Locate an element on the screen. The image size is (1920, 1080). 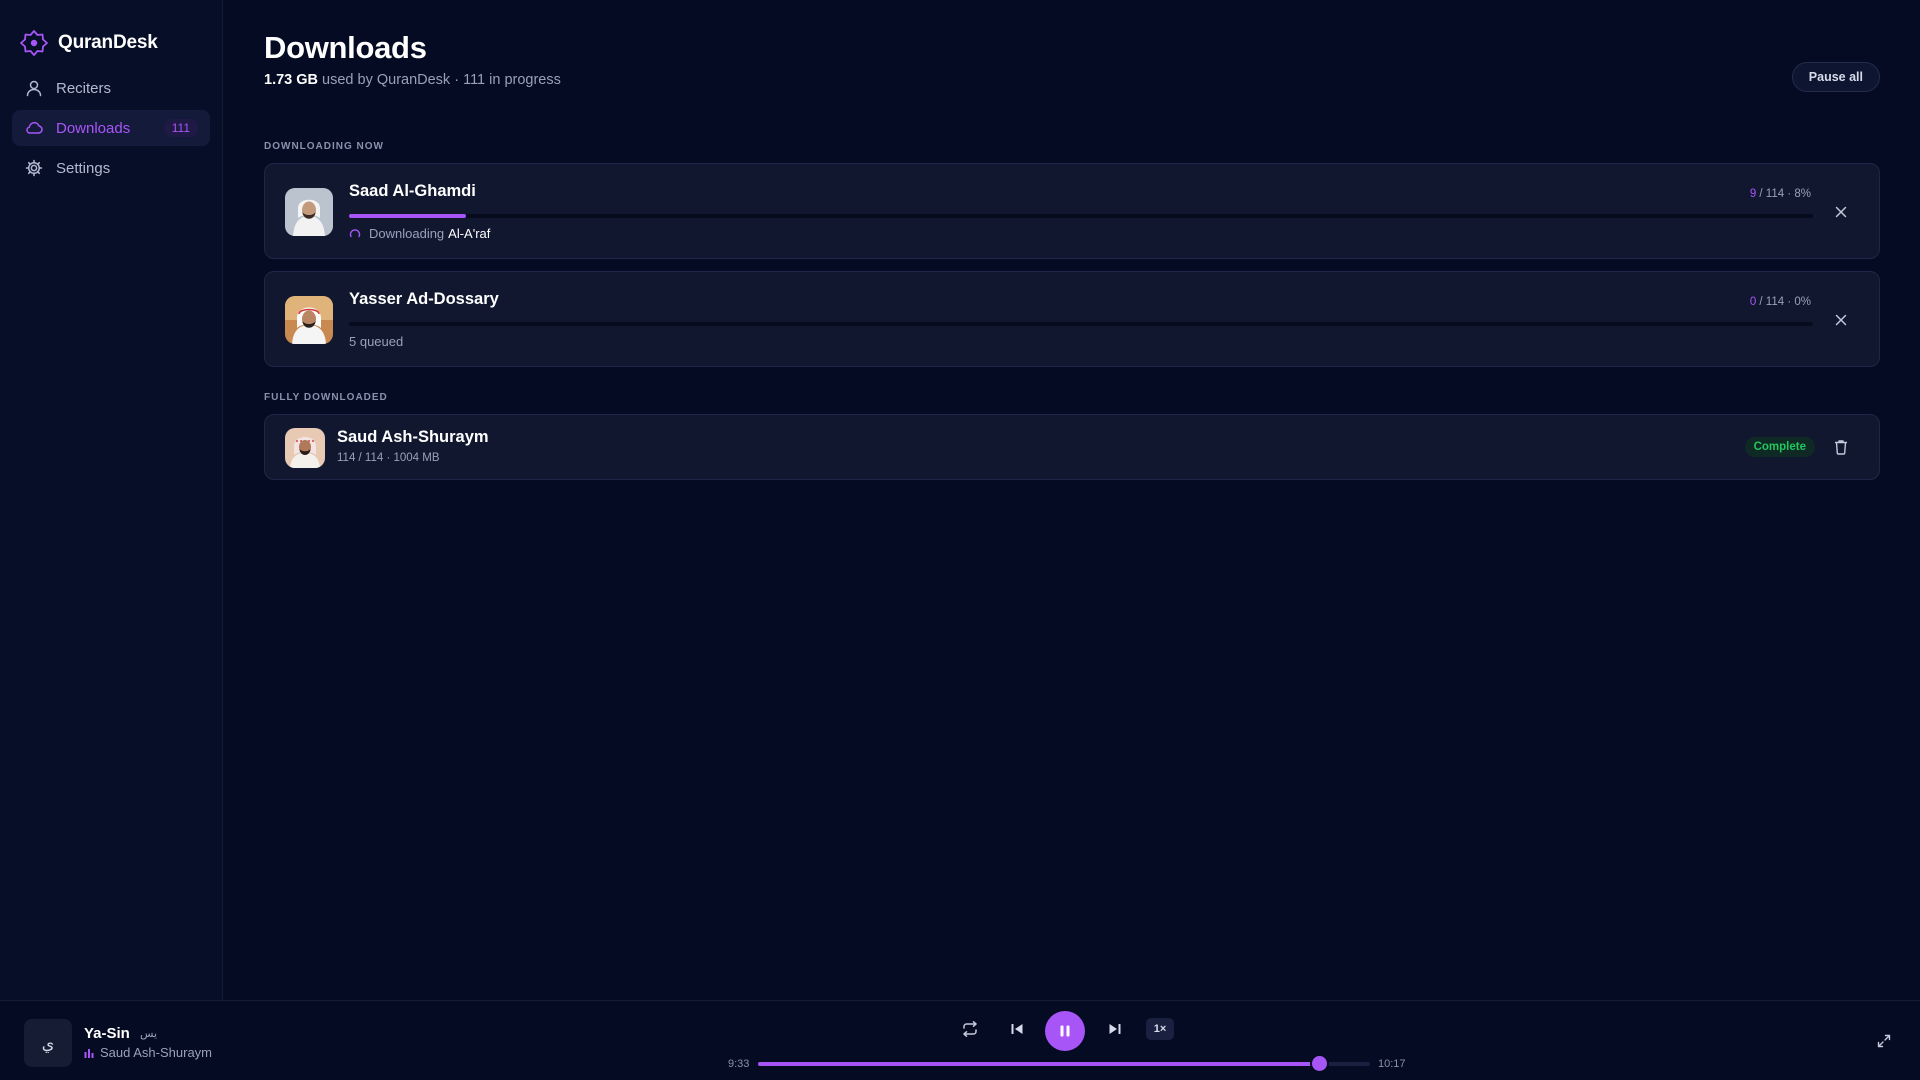
section-label-fully-downloaded: FULLY DOWNLOADED is located at coordinates (326, 397).